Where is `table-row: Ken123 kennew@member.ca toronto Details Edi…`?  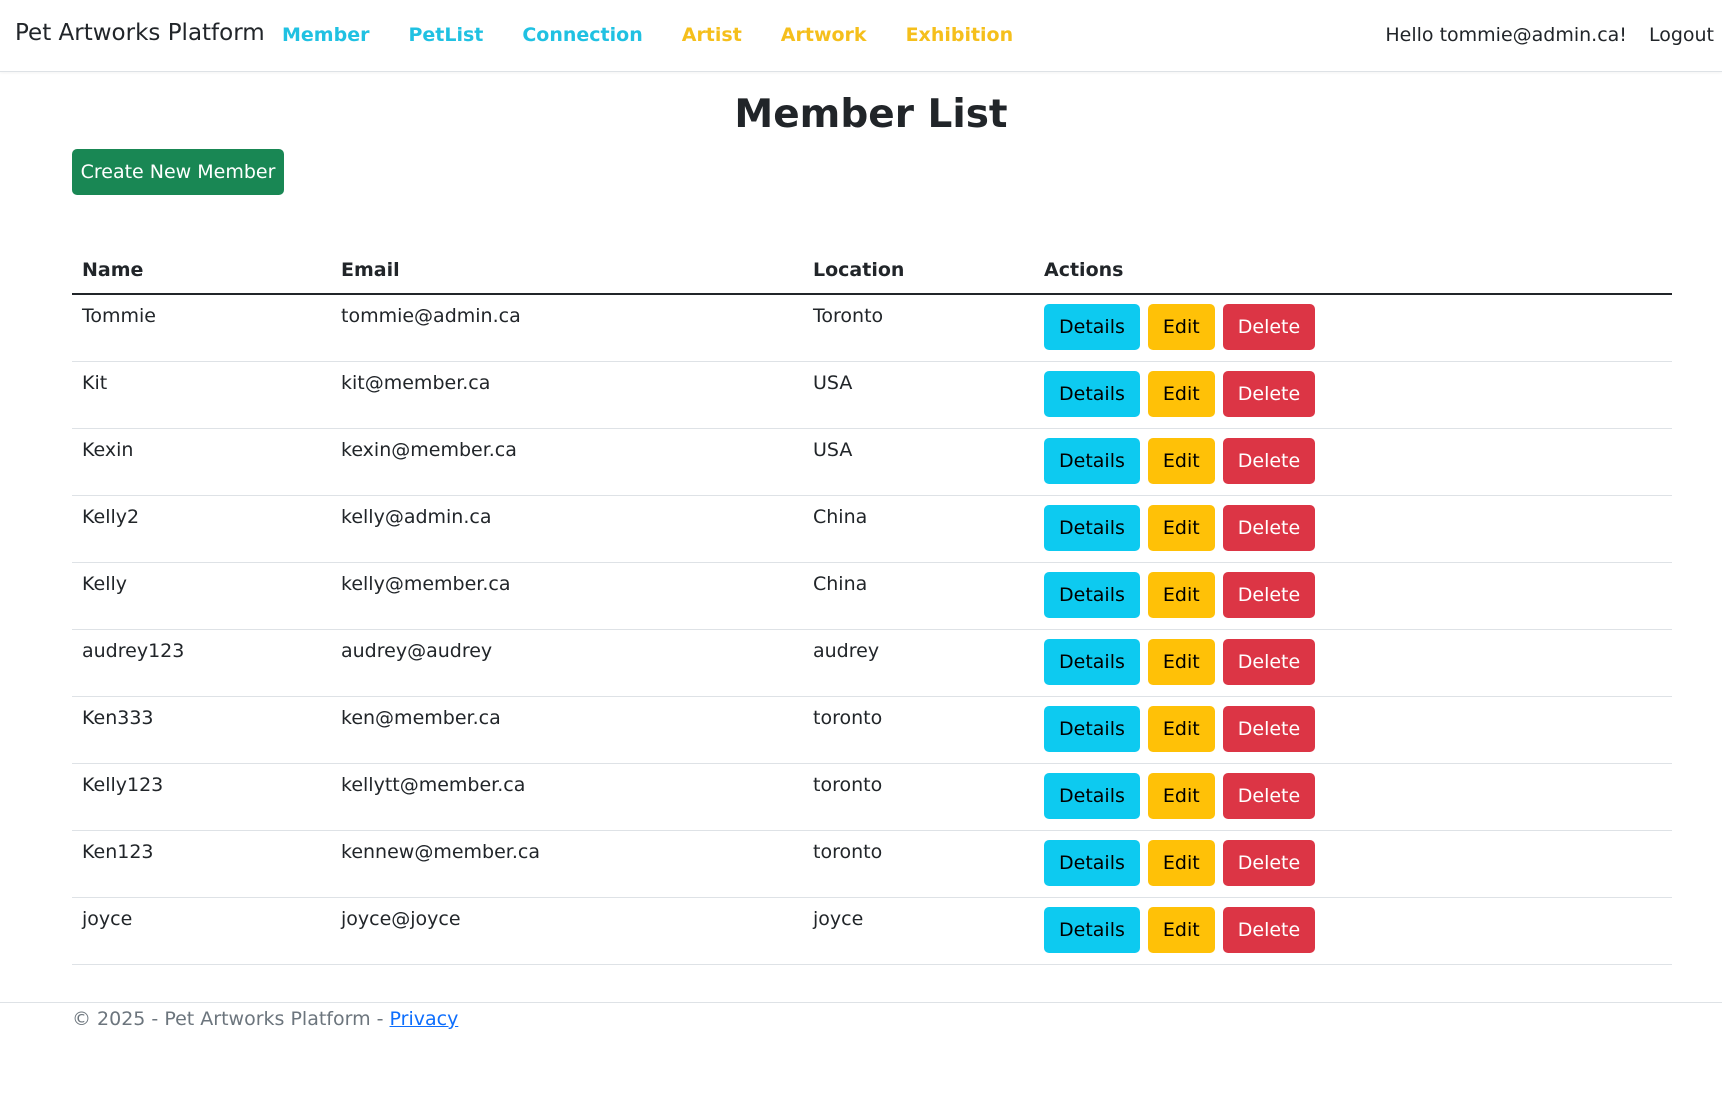 table-row: Ken123 kennew@member.ca toronto Details Edi… is located at coordinates (872, 864).